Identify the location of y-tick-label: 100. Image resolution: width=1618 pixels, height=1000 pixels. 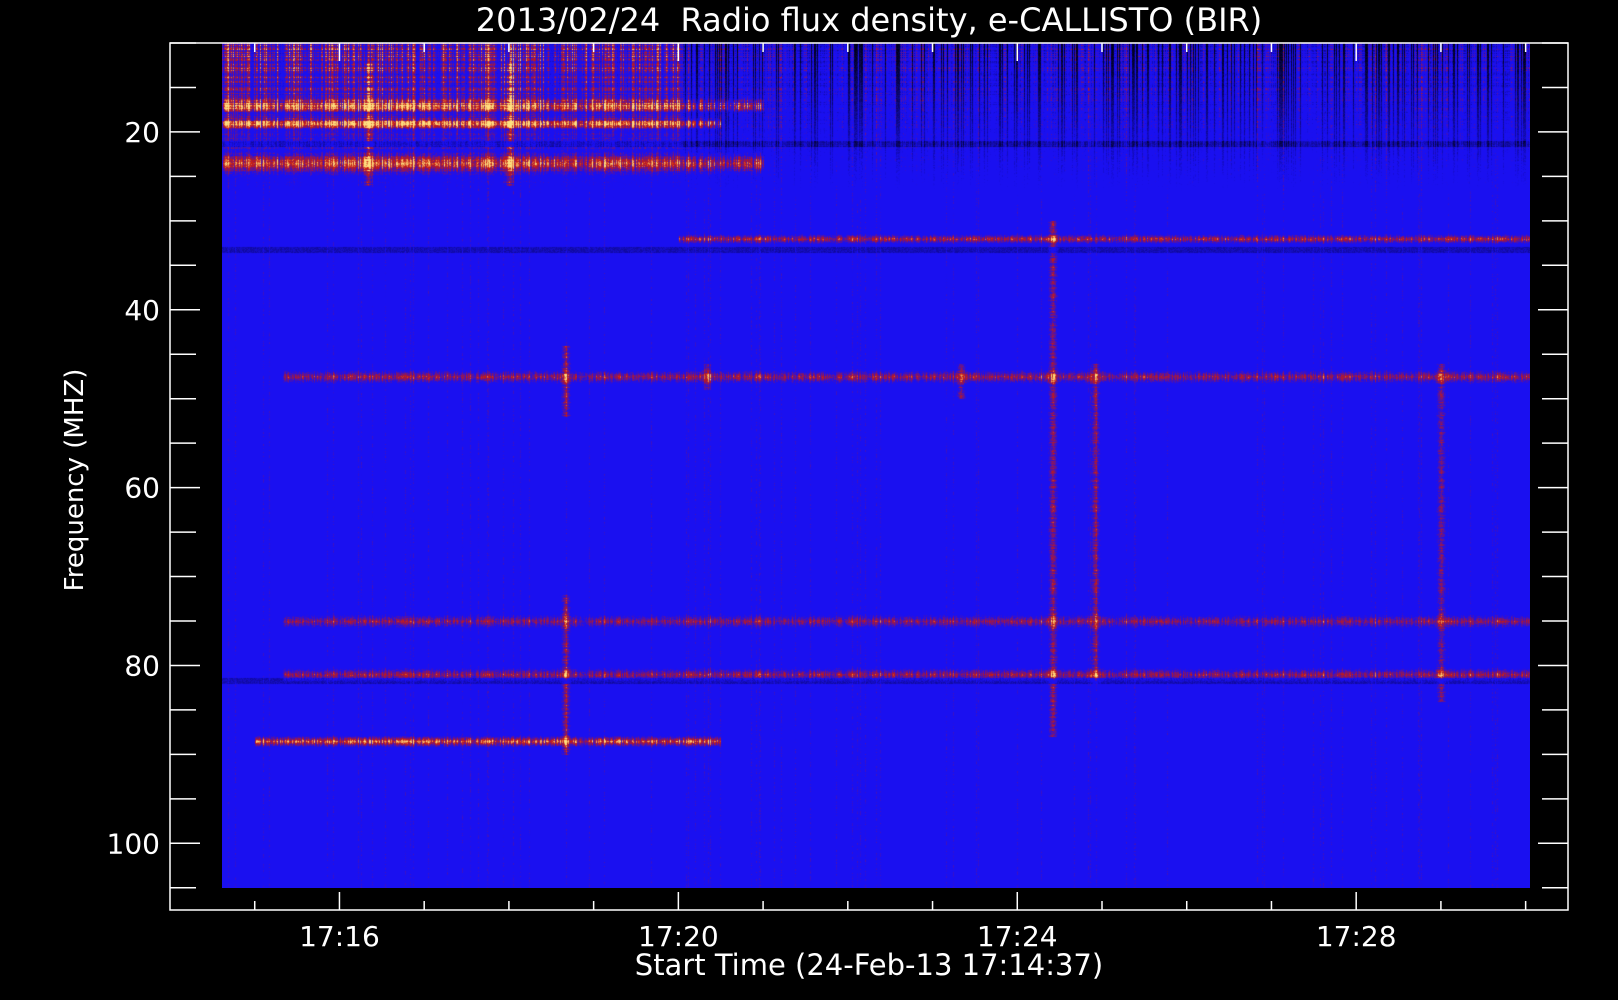
(133, 843).